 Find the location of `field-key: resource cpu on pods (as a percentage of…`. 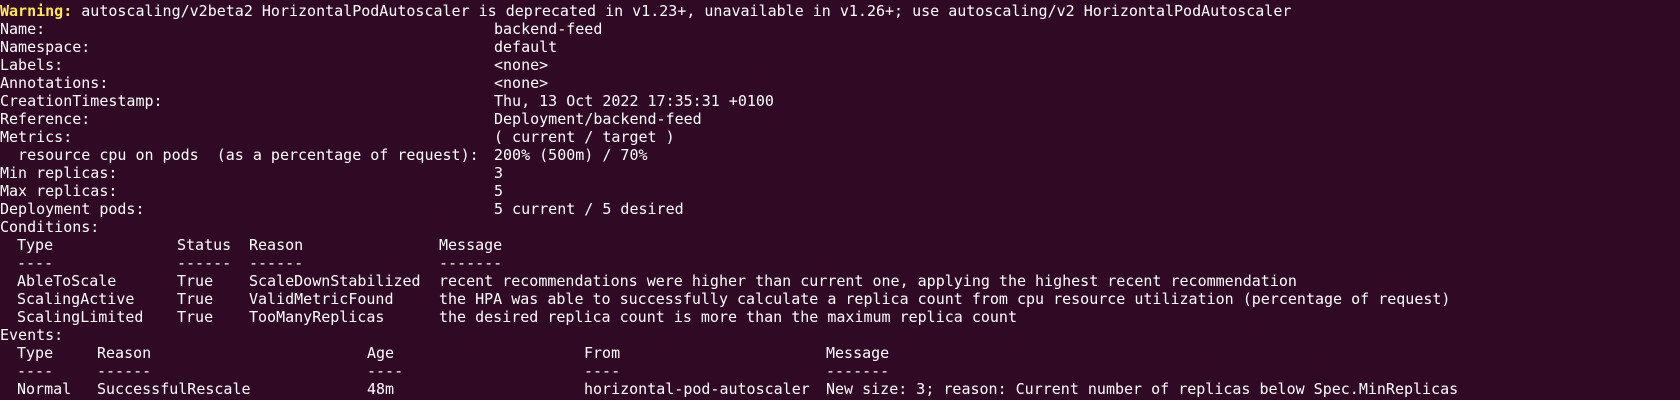

field-key: resource cpu on pods (as a percentage of… is located at coordinates (239, 155).